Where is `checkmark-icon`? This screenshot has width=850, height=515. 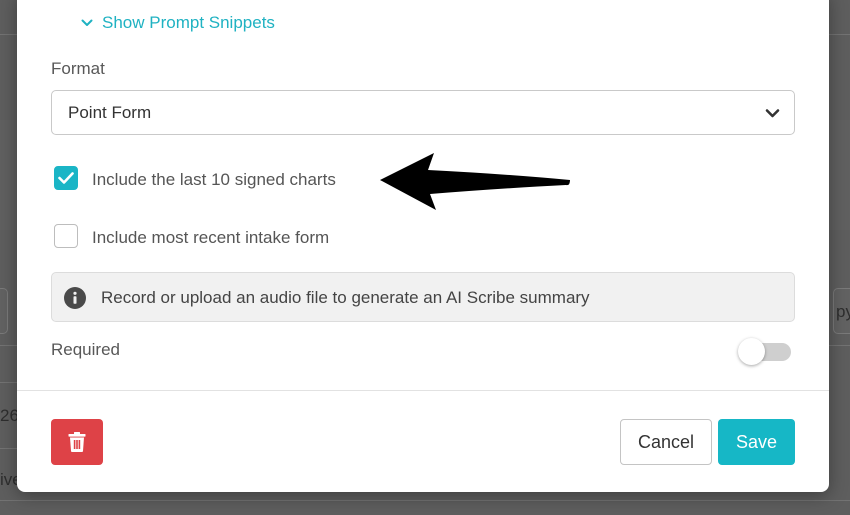
checkmark-icon is located at coordinates (66, 178).